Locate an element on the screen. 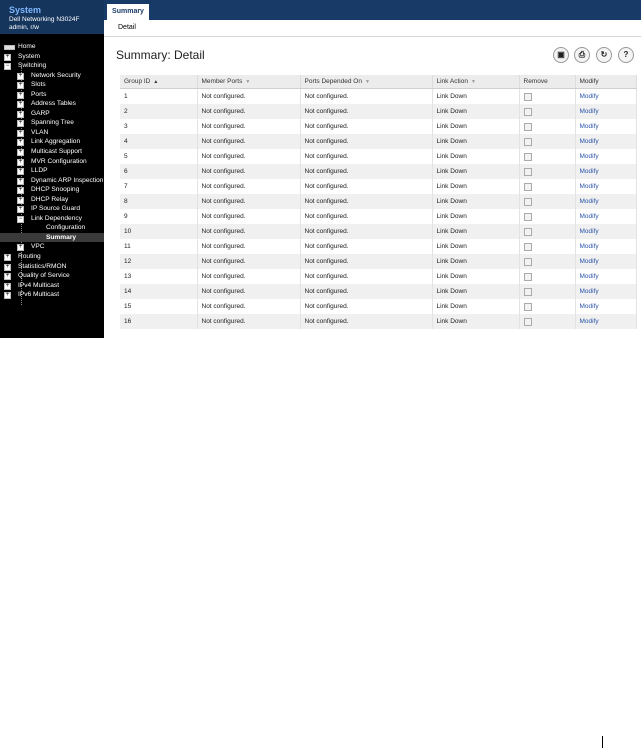  nav-item: + Dynamic ARP Inspection is located at coordinates (52, 181).